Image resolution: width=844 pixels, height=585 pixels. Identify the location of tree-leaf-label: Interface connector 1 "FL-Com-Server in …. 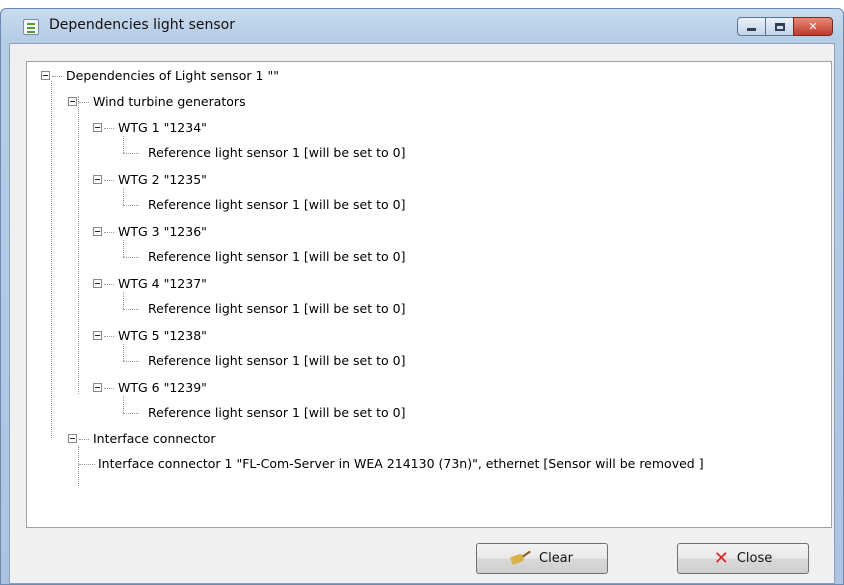
(401, 463).